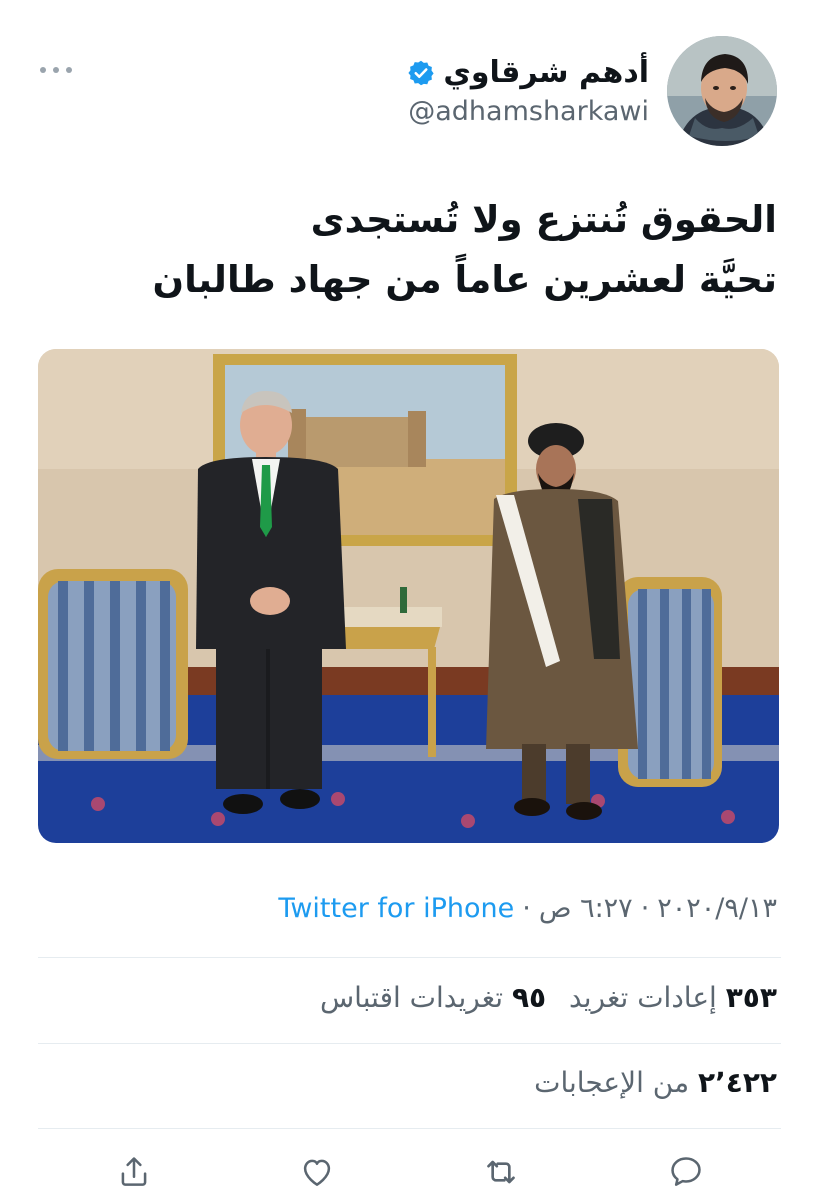 Image resolution: width=817 pixels, height=1200 pixels. Describe the element at coordinates (751, 997) in the screenshot. I see `retweets-count: ٣٥٣` at that location.